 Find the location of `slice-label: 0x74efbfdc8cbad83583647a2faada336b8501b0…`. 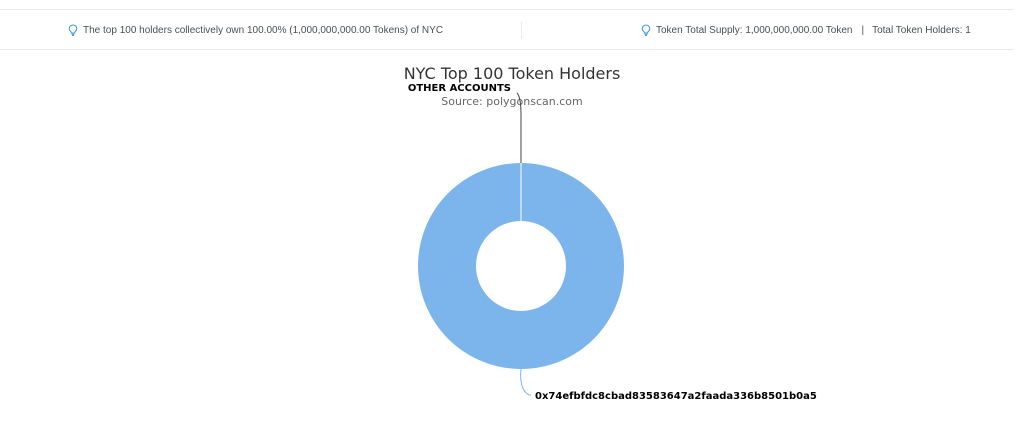

slice-label: 0x74efbfdc8cbad83583647a2faada336b8501b0… is located at coordinates (676, 396).